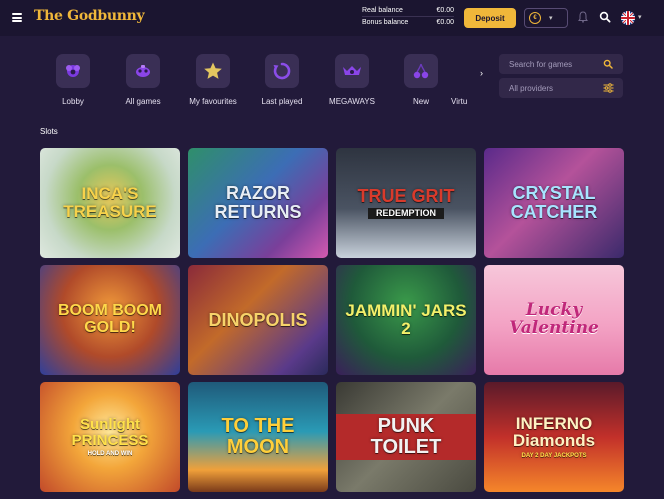 The image size is (664, 499). What do you see at coordinates (421, 71) in the screenshot?
I see `cherries-icon` at bounding box center [421, 71].